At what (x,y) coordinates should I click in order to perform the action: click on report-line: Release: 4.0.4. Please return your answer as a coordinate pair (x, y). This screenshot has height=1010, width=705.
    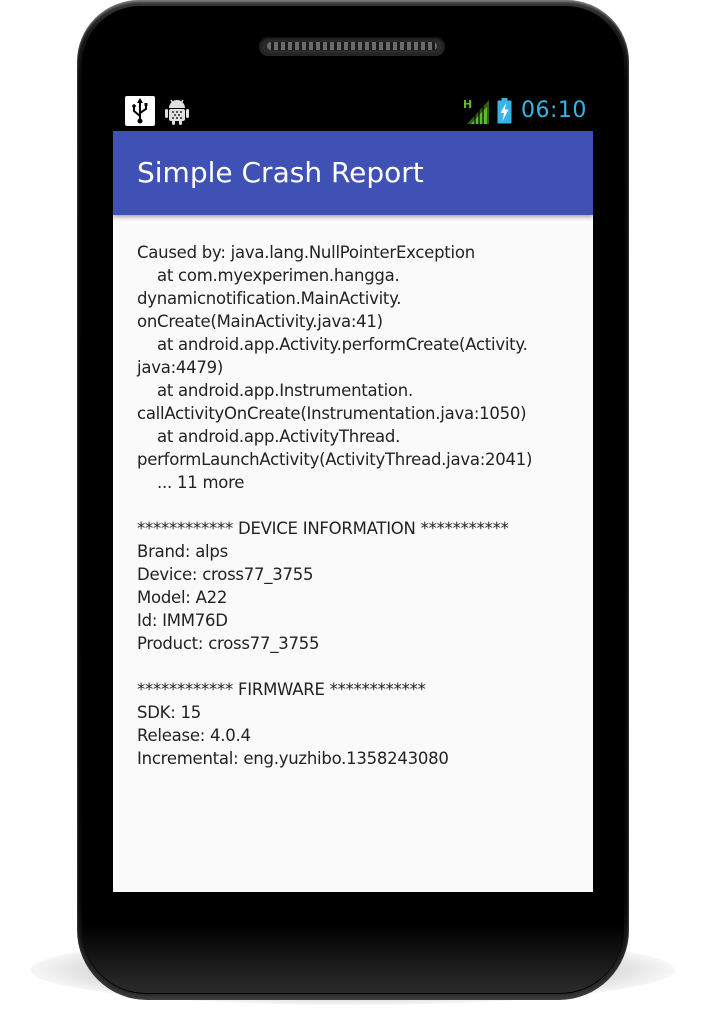
    Looking at the image, I should click on (194, 735).